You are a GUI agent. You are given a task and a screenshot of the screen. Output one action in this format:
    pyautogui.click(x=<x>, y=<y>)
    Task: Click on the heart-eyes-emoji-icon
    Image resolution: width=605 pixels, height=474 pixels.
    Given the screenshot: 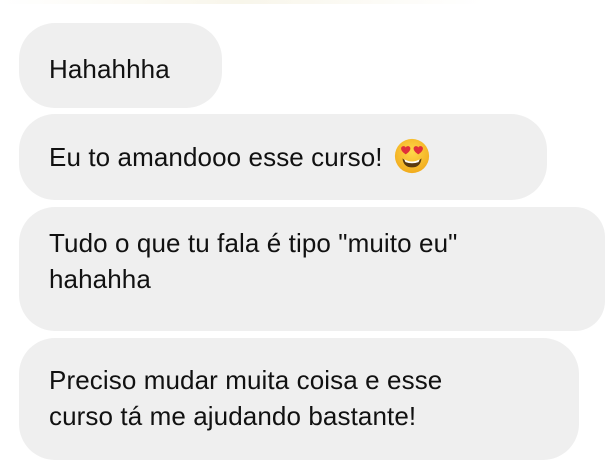 What is the action you would take?
    pyautogui.click(x=411, y=156)
    